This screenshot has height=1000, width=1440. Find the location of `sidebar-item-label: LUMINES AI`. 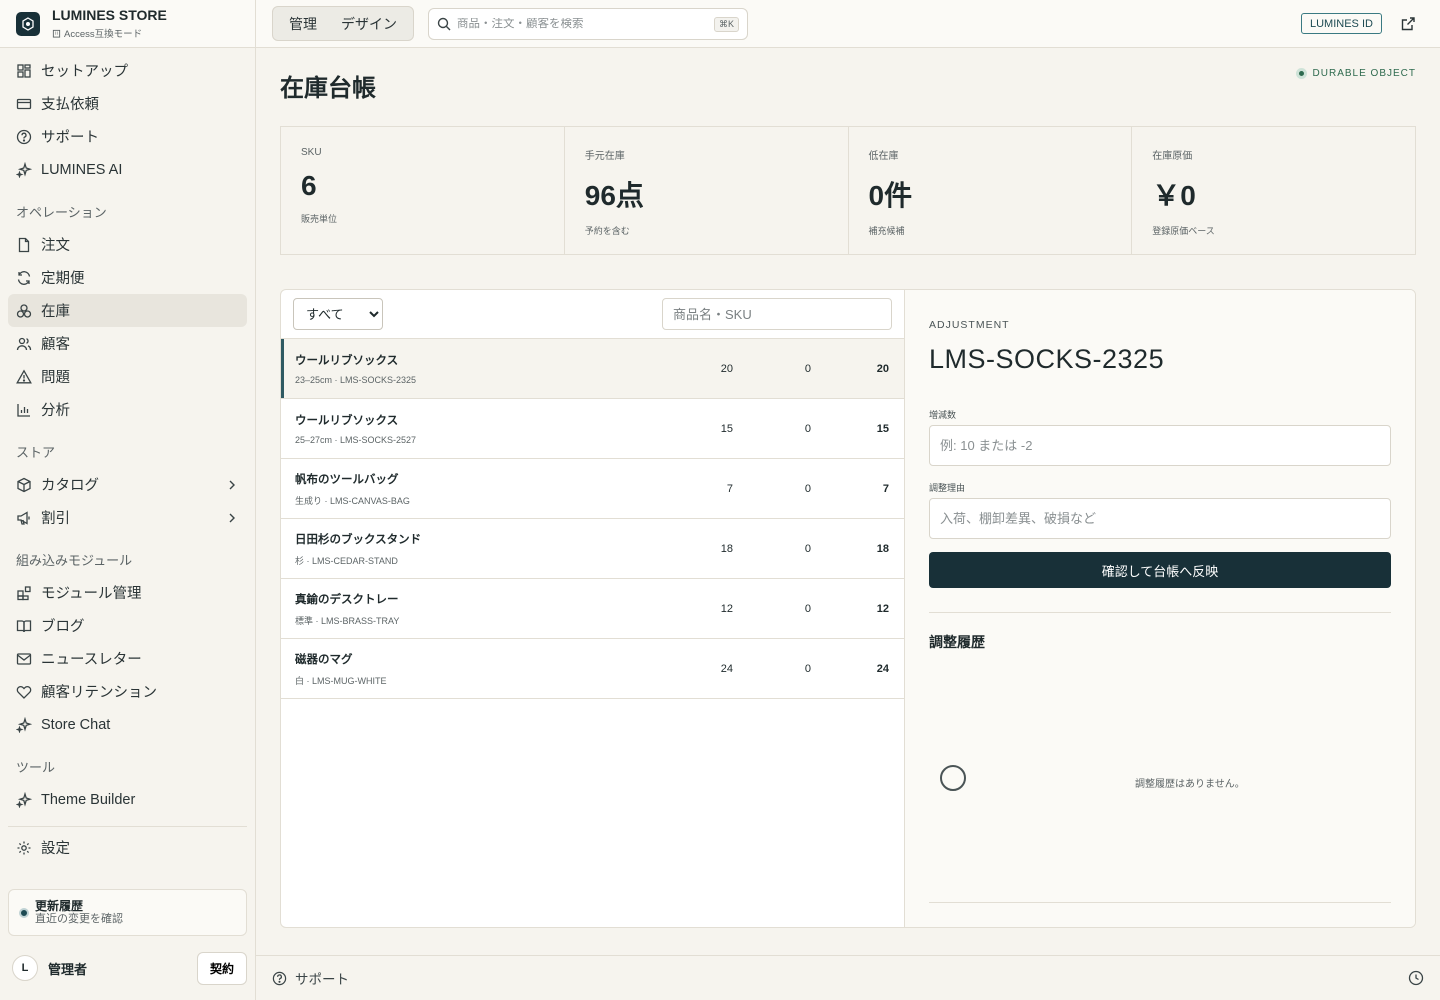

sidebar-item-label: LUMINES AI is located at coordinates (82, 169).